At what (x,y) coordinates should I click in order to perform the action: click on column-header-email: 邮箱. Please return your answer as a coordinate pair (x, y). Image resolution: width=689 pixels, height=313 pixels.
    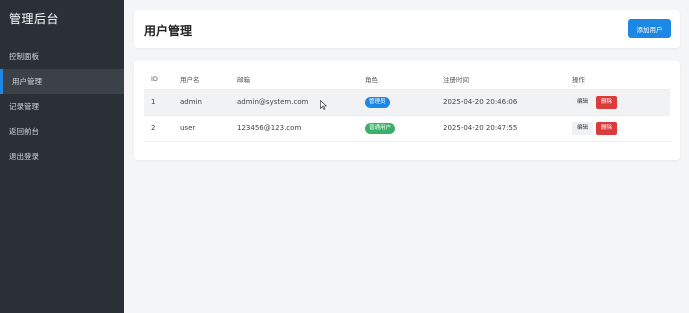
    Looking at the image, I should click on (301, 79).